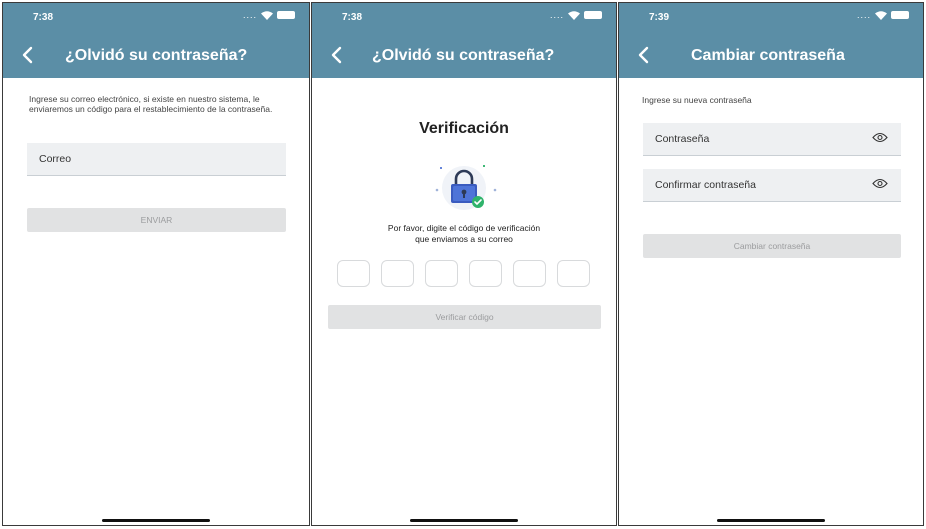  Describe the element at coordinates (659, 17) in the screenshot. I see `status-time: 7:39` at that location.